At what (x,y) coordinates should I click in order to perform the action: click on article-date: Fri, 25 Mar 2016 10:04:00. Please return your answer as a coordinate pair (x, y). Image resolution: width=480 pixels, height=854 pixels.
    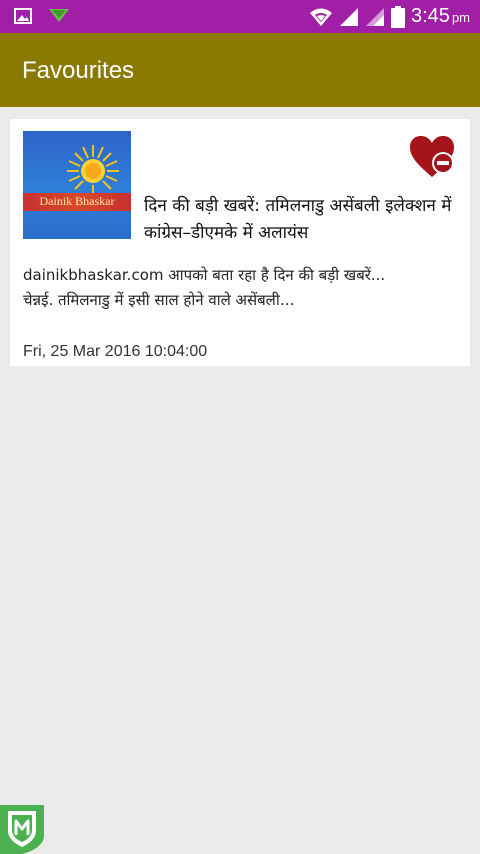
    Looking at the image, I should click on (115, 351).